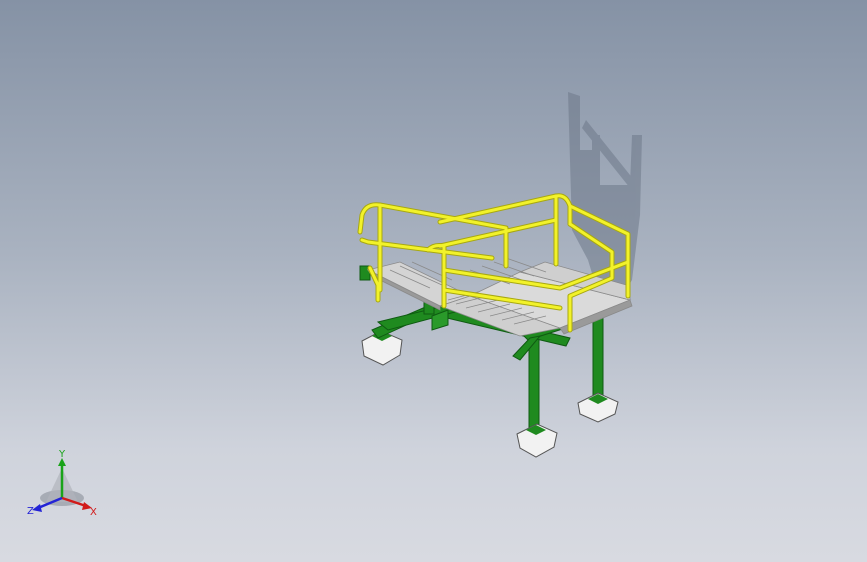 This screenshot has width=867, height=562. Describe the element at coordinates (93, 512) in the screenshot. I see `x-axis-label: X` at that location.